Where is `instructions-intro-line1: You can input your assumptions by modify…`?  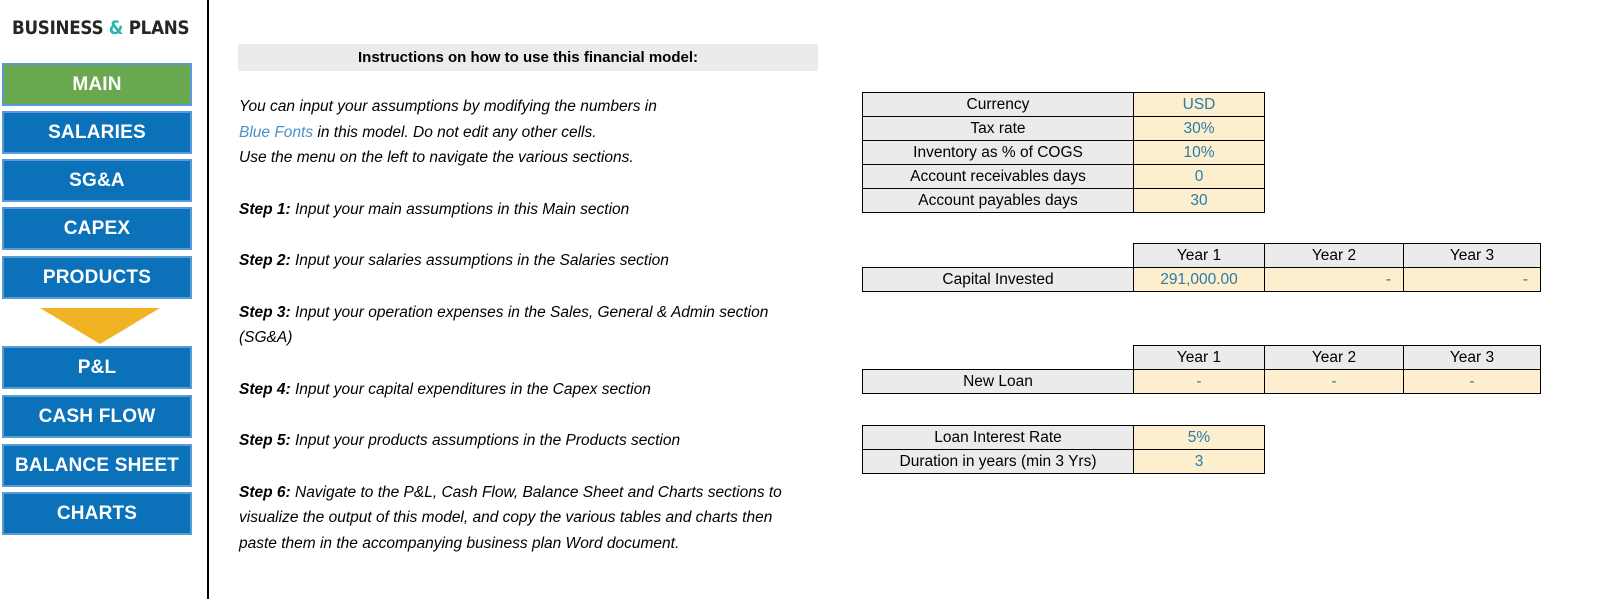
instructions-intro-line1: You can input your assumptions by modify… is located at coordinates (448, 106).